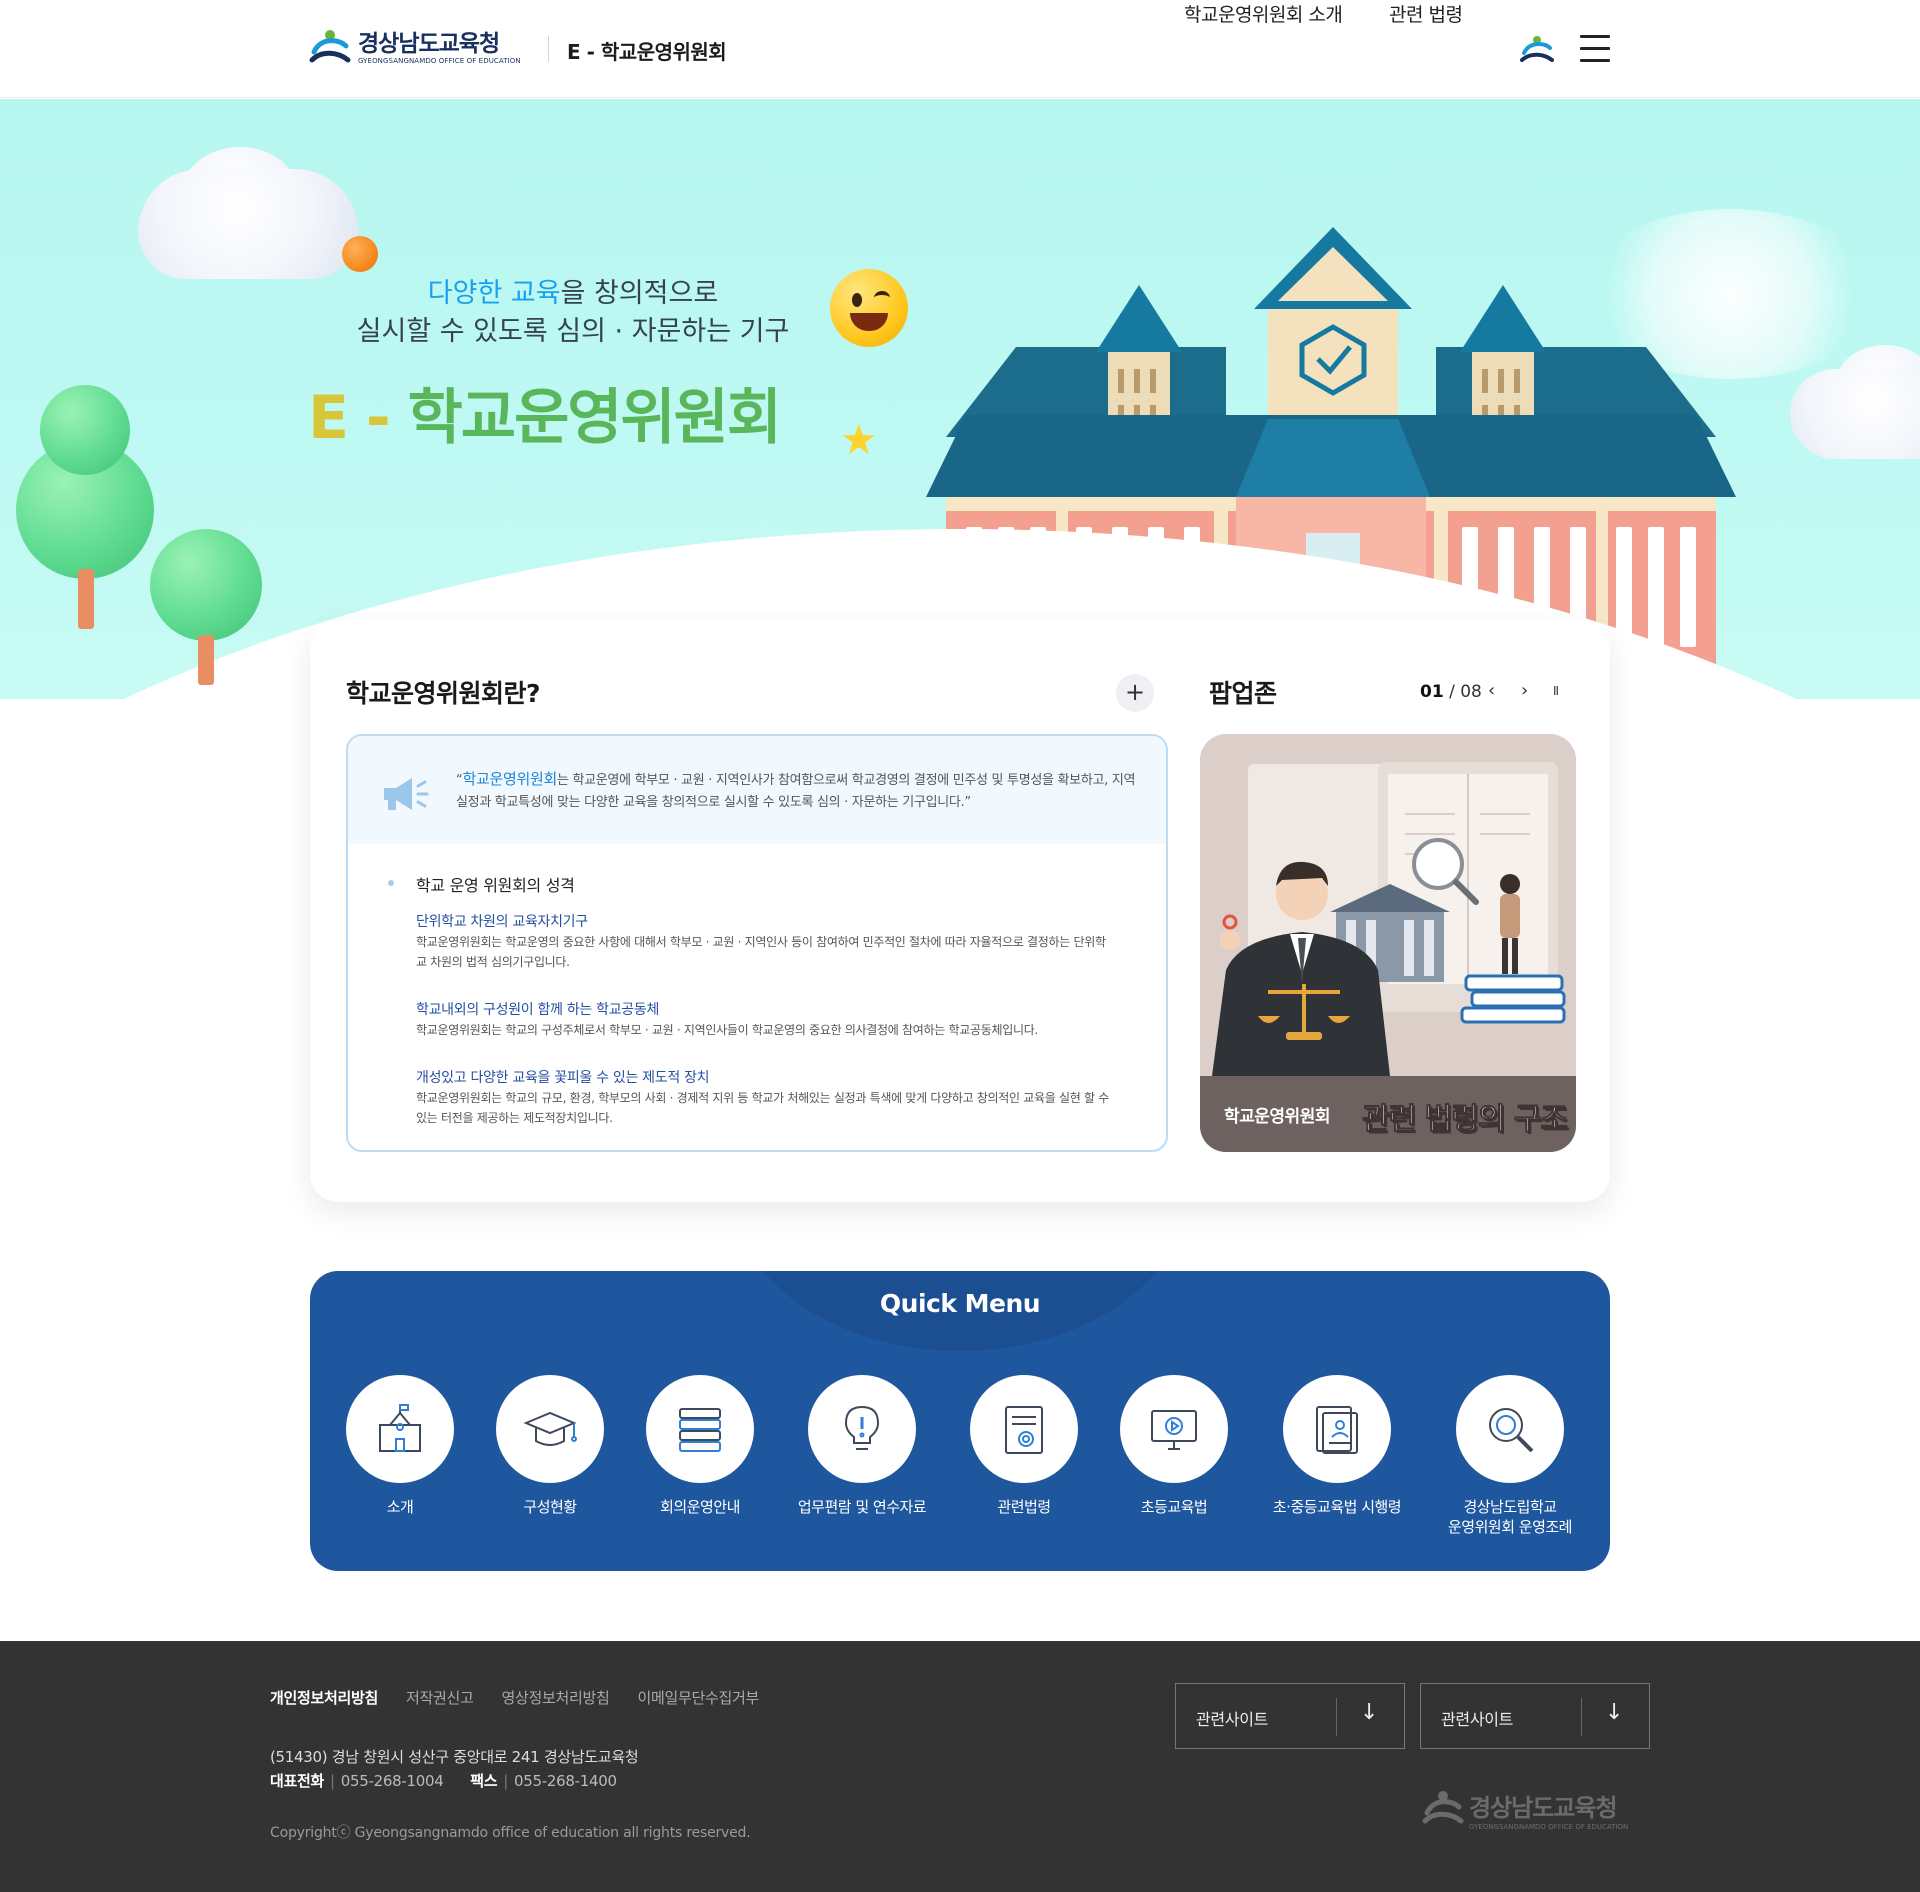 The height and width of the screenshot is (1892, 1920). I want to click on hero-title: E - 학교운영위원회, so click(545, 412).